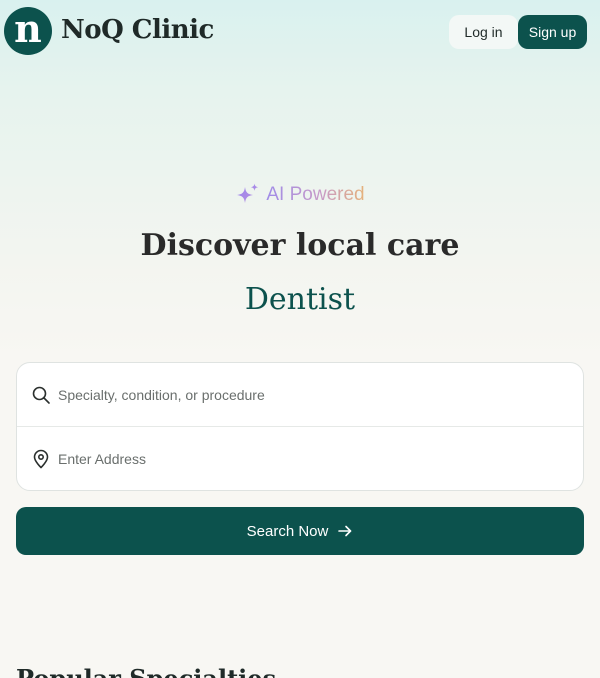 The width and height of the screenshot is (600, 678). Describe the element at coordinates (41, 395) in the screenshot. I see `search-icon` at that location.